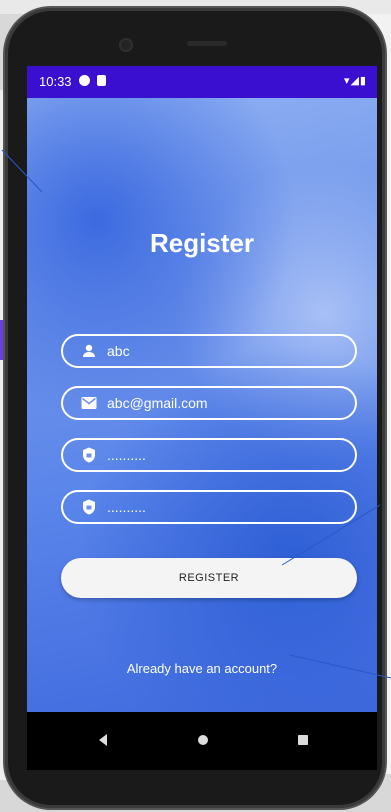 The image size is (391, 812). I want to click on status-bar: 10:33 ▾◢▮, so click(202, 82).